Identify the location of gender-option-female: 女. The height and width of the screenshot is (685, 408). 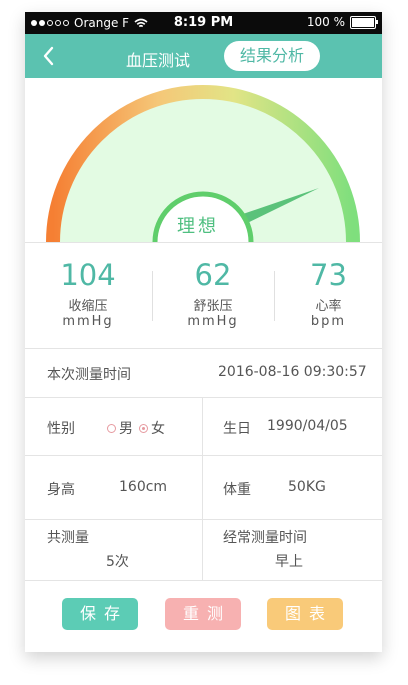
(152, 428).